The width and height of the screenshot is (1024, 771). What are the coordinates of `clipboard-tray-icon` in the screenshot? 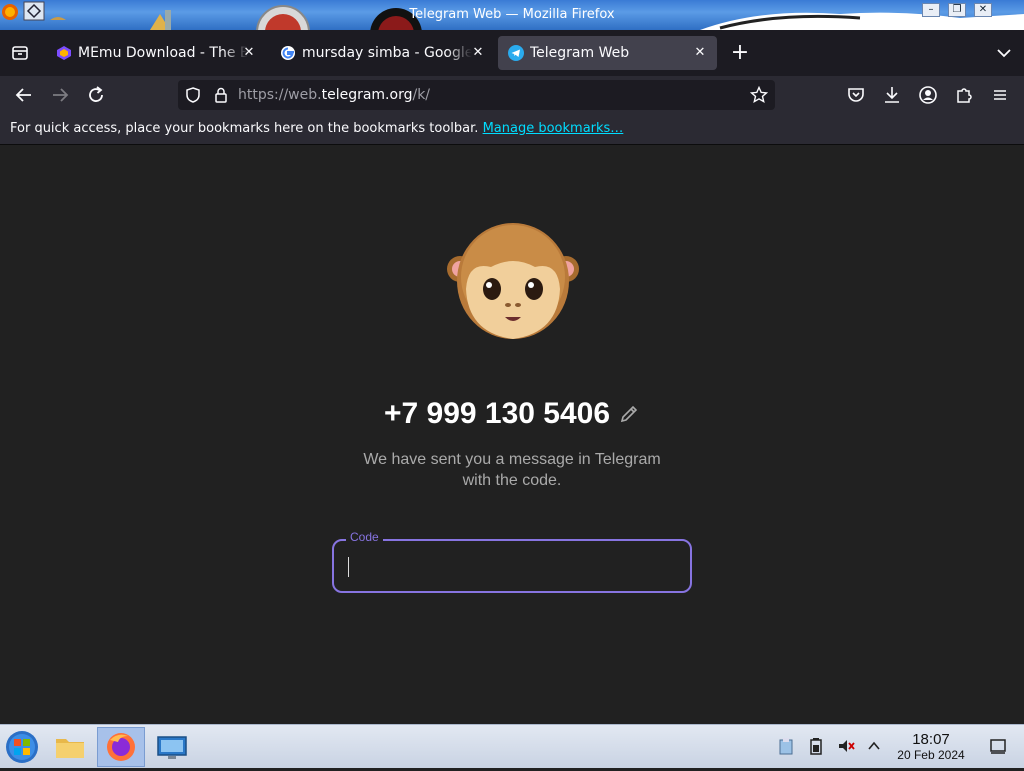 It's located at (786, 746).